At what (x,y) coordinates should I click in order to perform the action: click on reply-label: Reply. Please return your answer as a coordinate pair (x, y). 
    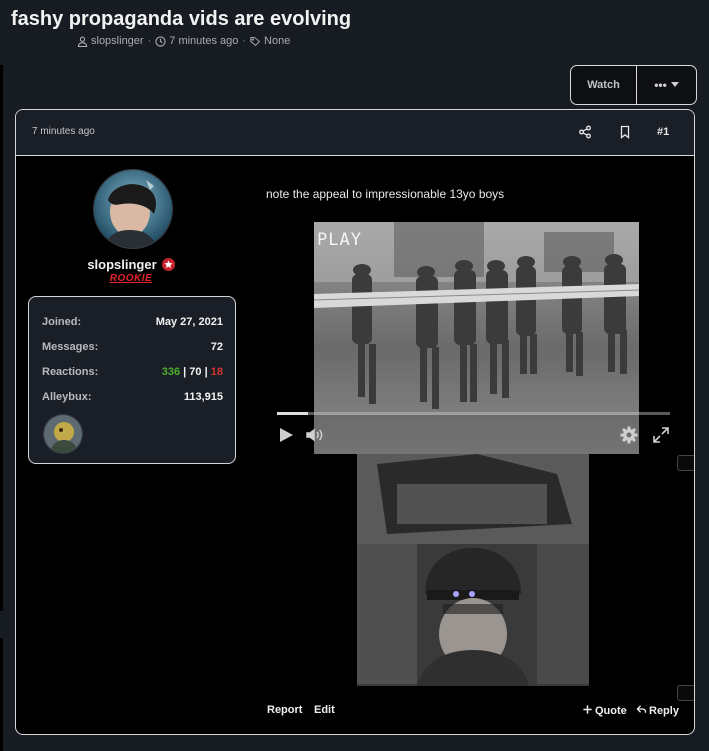
    Looking at the image, I should click on (664, 711).